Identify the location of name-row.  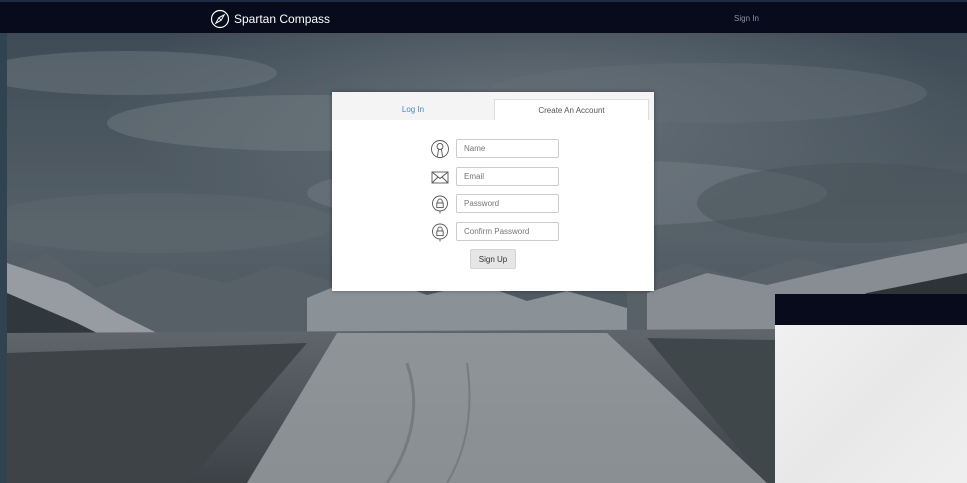
(494, 149).